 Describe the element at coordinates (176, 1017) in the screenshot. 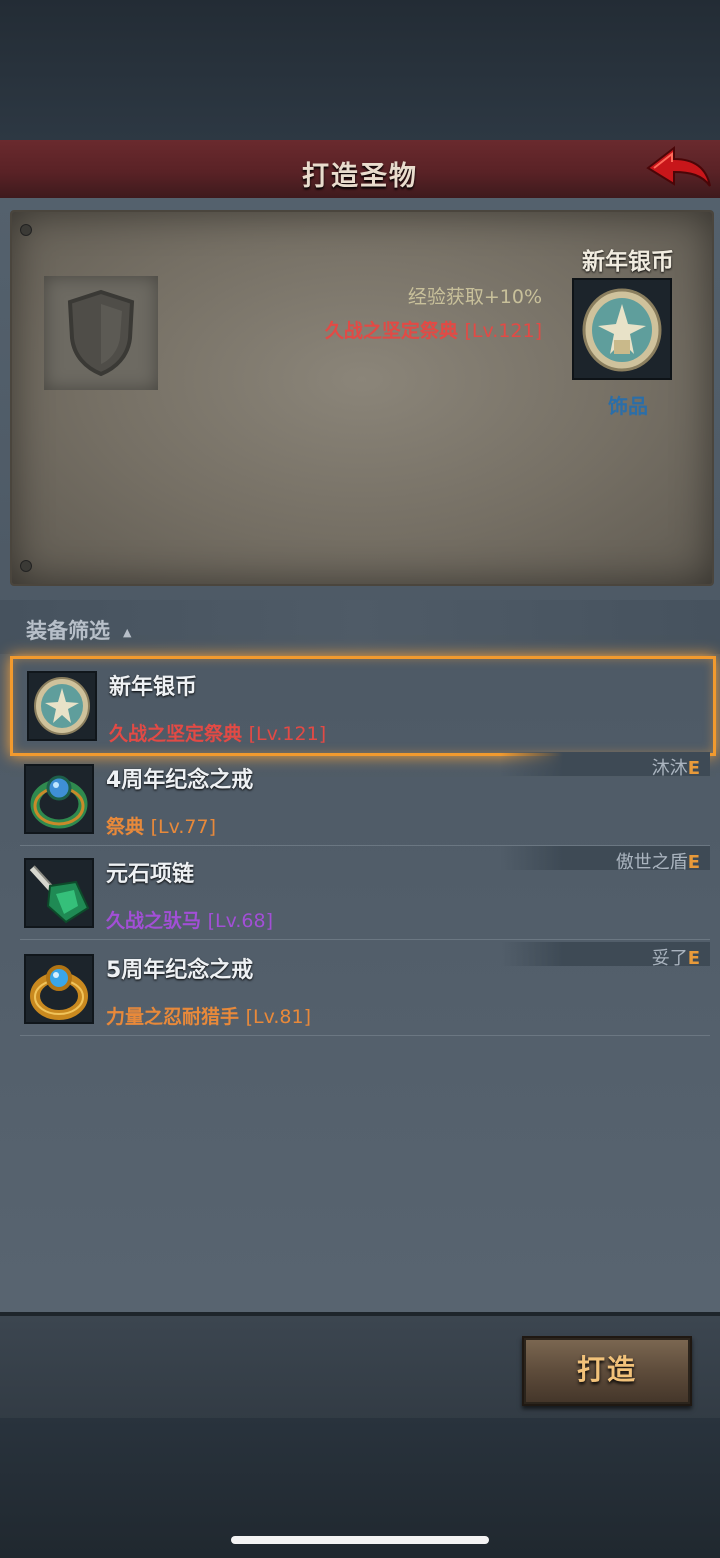

I see `set-name: 力量之忍耐猎手` at that location.